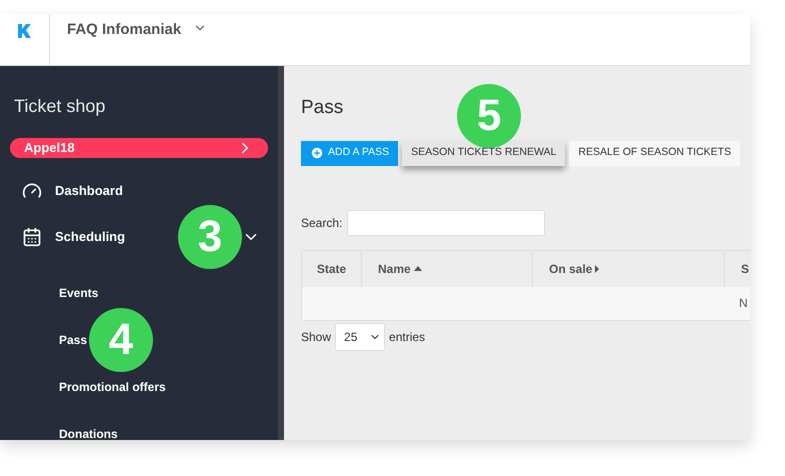 Image resolution: width=785 pixels, height=476 pixels. What do you see at coordinates (210, 236) in the screenshot?
I see `step-number-badge: 3` at bounding box center [210, 236].